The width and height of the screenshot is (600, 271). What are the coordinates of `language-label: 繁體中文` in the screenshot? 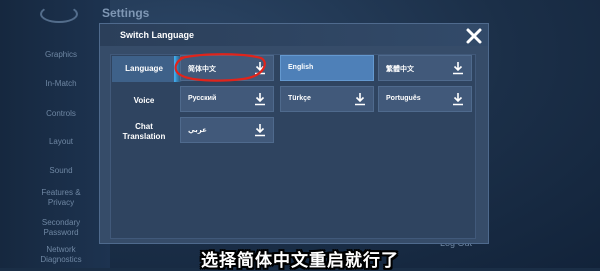 It's located at (400, 69).